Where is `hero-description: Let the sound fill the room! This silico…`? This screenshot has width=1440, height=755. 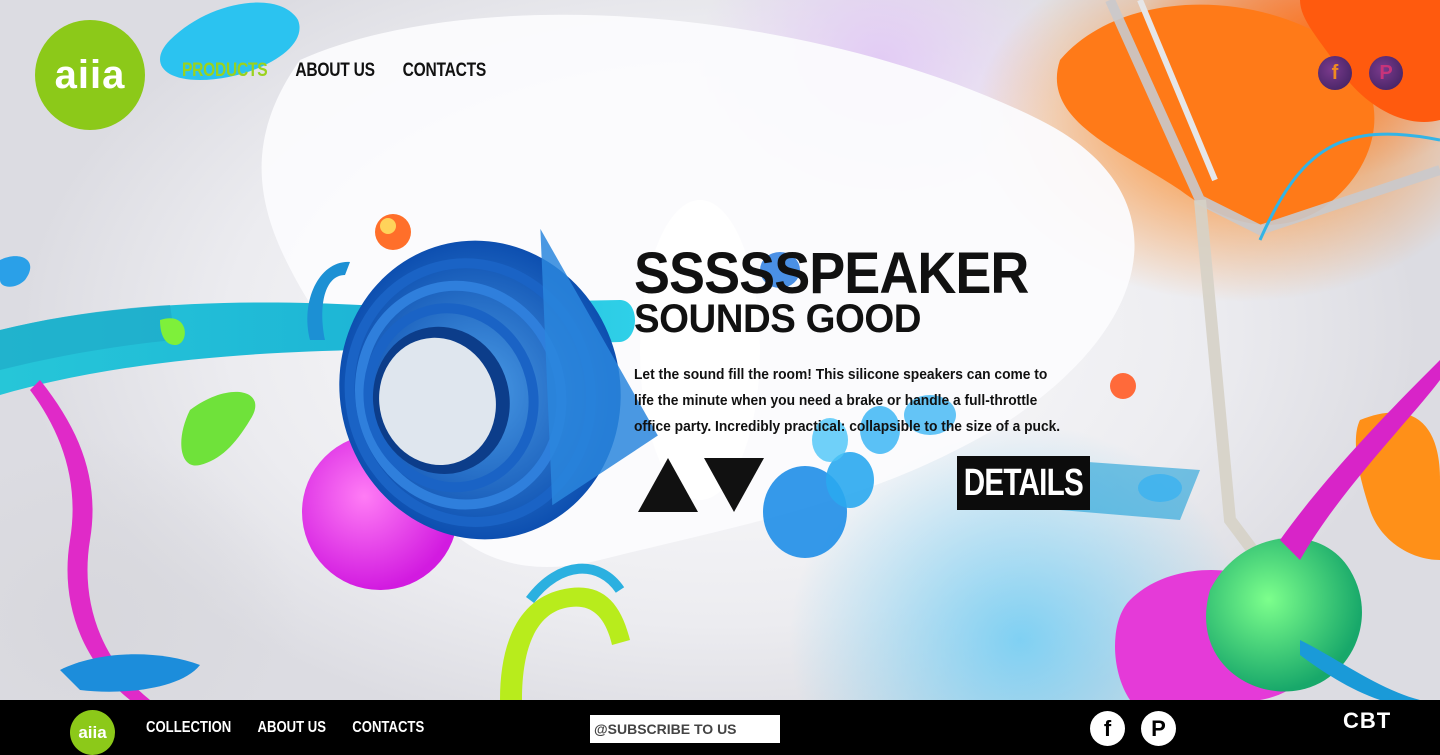
hero-description: Let the sound fill the room! This silico… is located at coordinates (847, 400).